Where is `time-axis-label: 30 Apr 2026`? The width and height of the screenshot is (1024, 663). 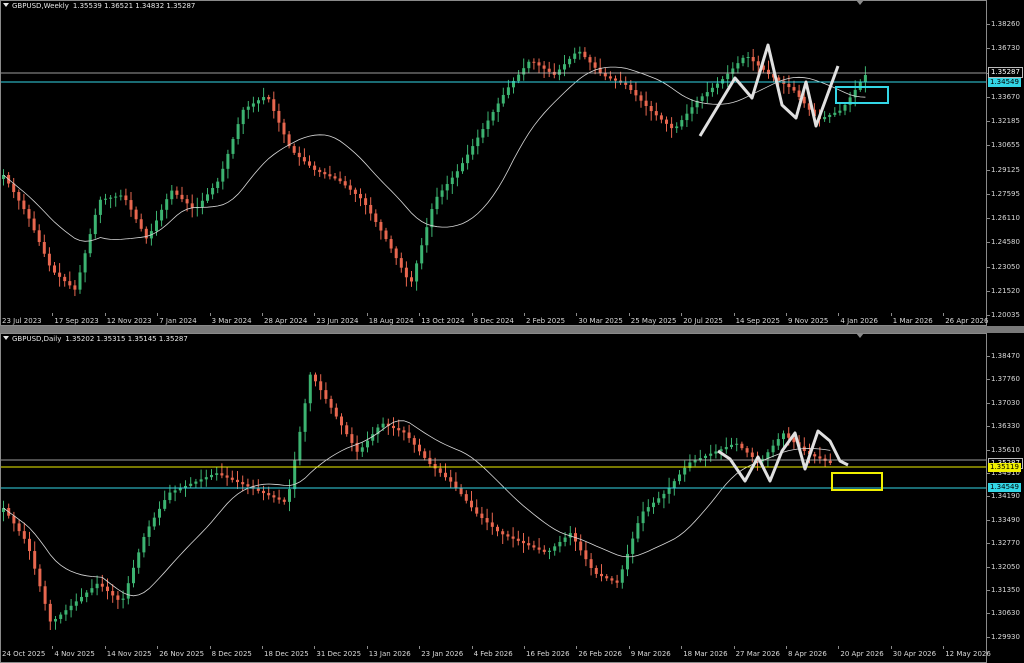
time-axis-label: 30 Apr 2026 is located at coordinates (914, 654).